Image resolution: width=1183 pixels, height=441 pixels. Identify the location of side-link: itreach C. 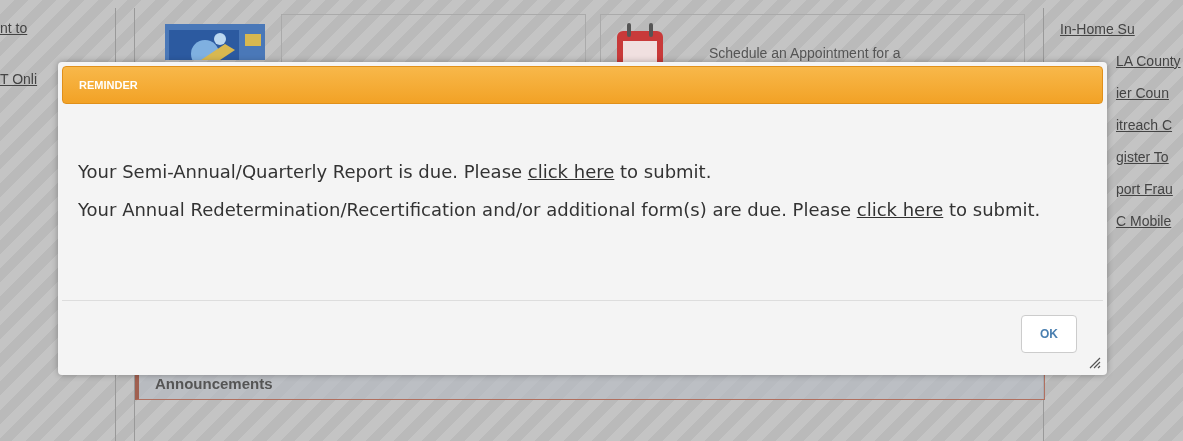
(1144, 125).